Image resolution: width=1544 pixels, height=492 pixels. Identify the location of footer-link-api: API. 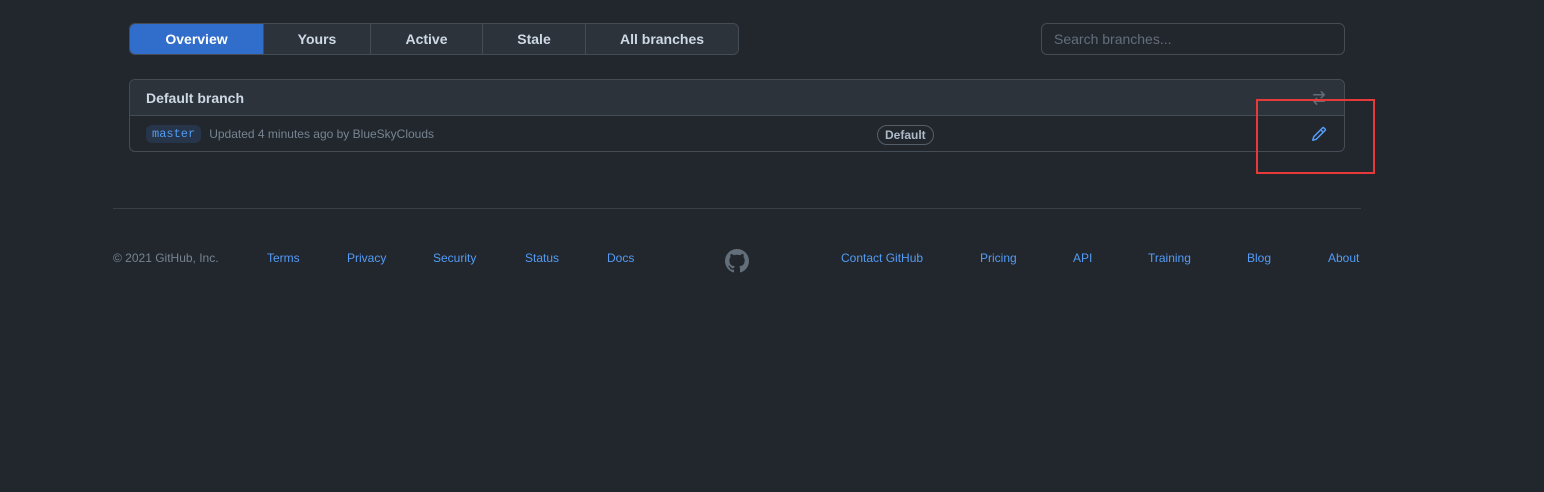
(1082, 258).